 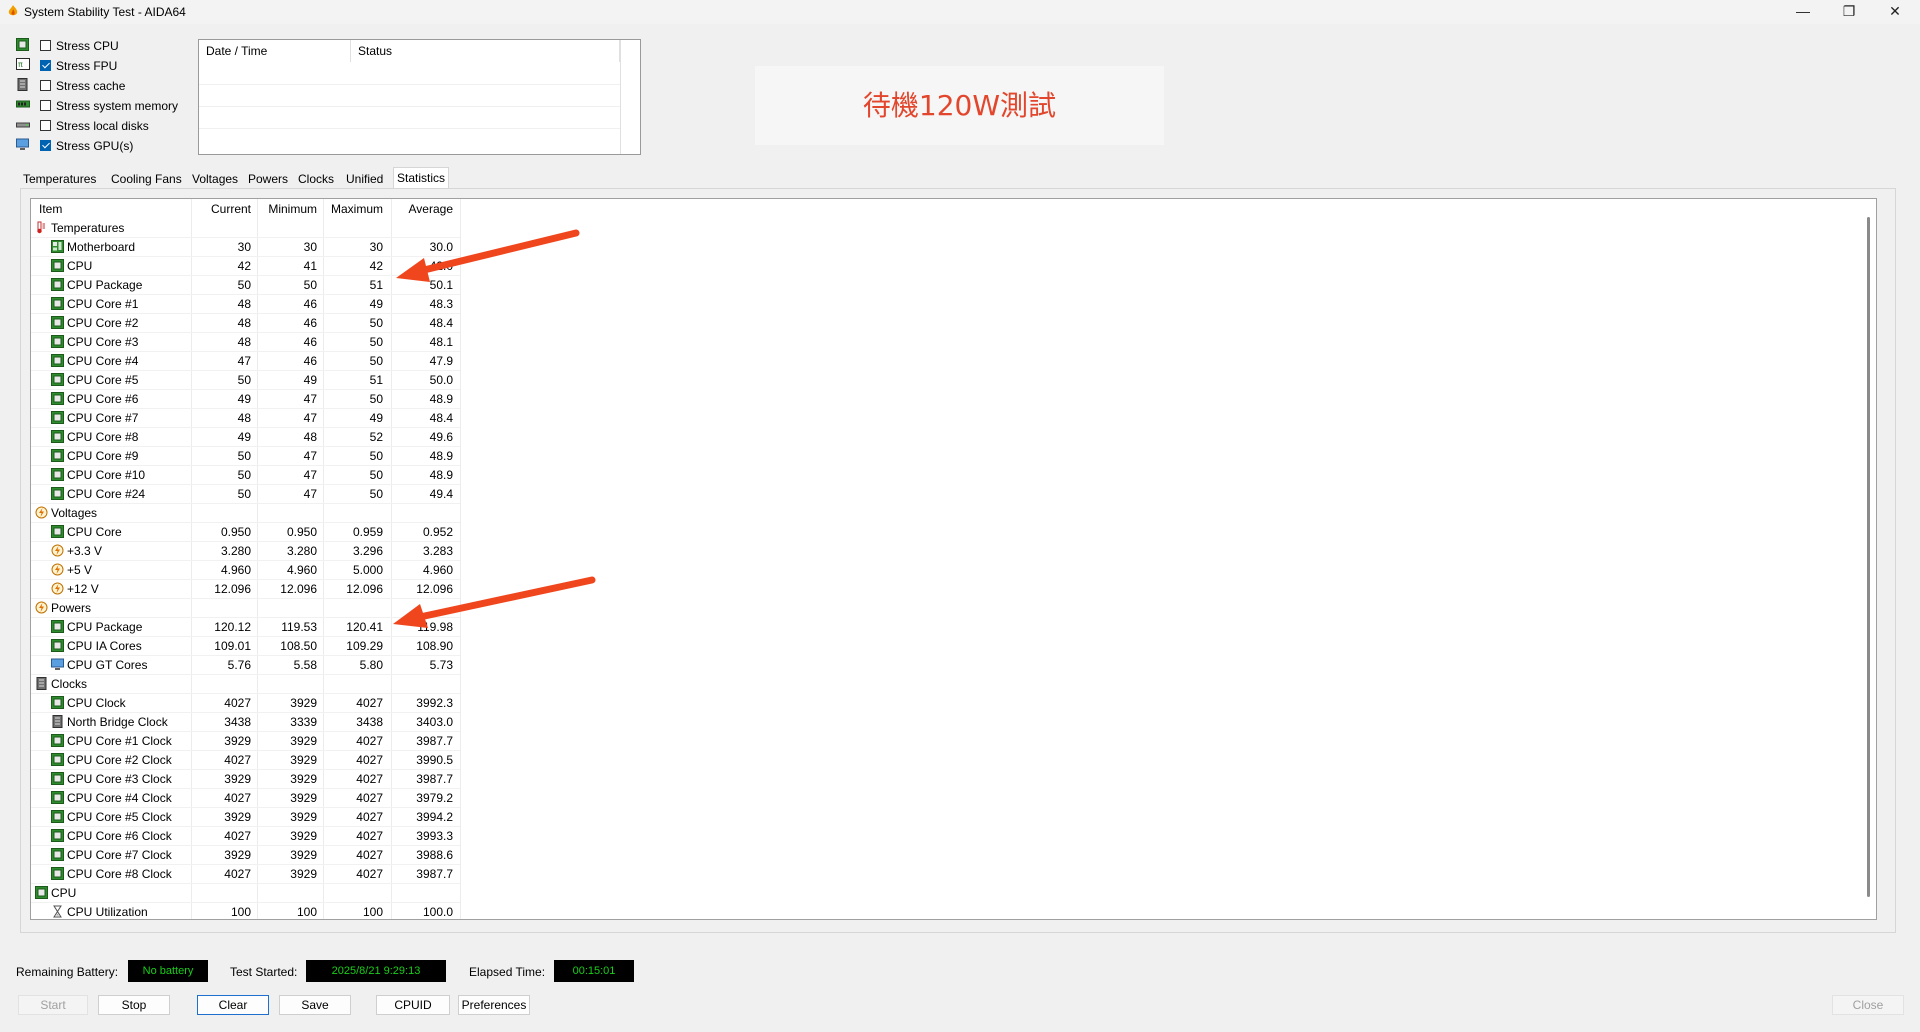 What do you see at coordinates (245, 798) in the screenshot?
I see `table-row: CPU Core #4 Clock 4027 3929 4027 3979.2` at bounding box center [245, 798].